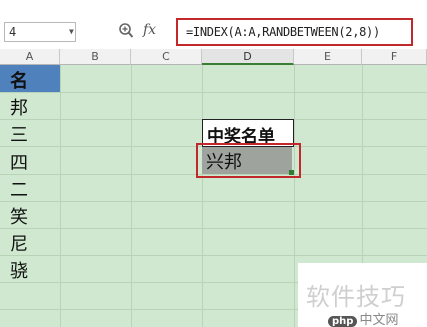  I want to click on php-logo-badge: php, so click(343, 321).